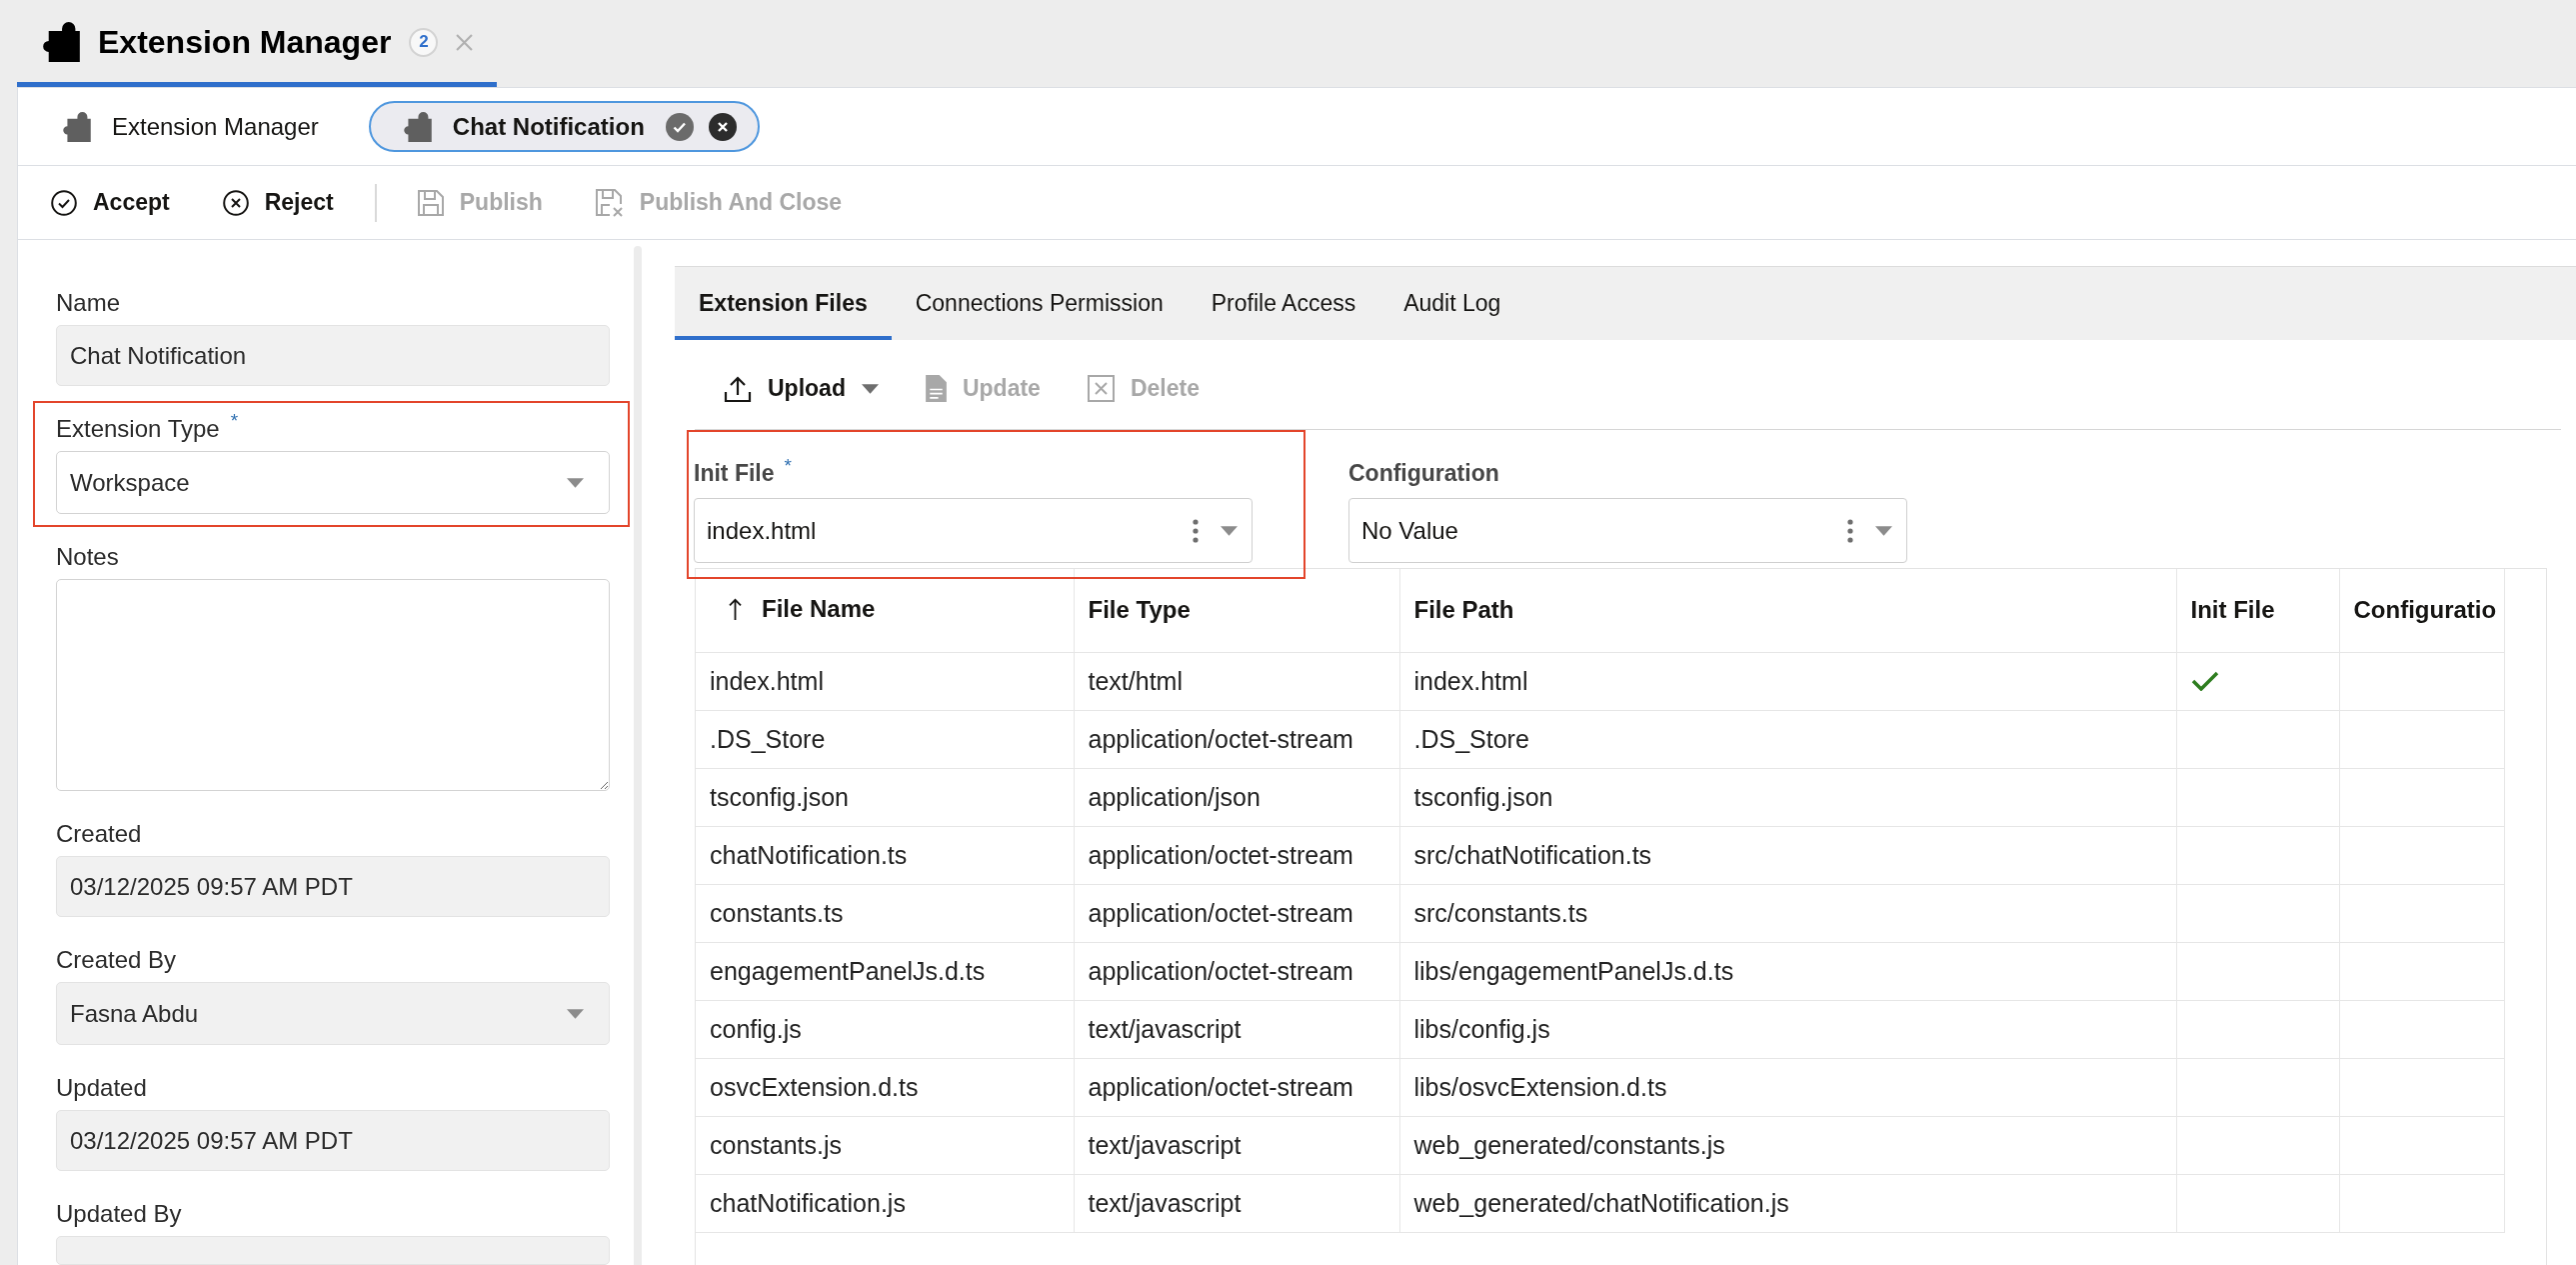 Image resolution: width=2576 pixels, height=1265 pixels. I want to click on field-label: Configuration, so click(1424, 473).